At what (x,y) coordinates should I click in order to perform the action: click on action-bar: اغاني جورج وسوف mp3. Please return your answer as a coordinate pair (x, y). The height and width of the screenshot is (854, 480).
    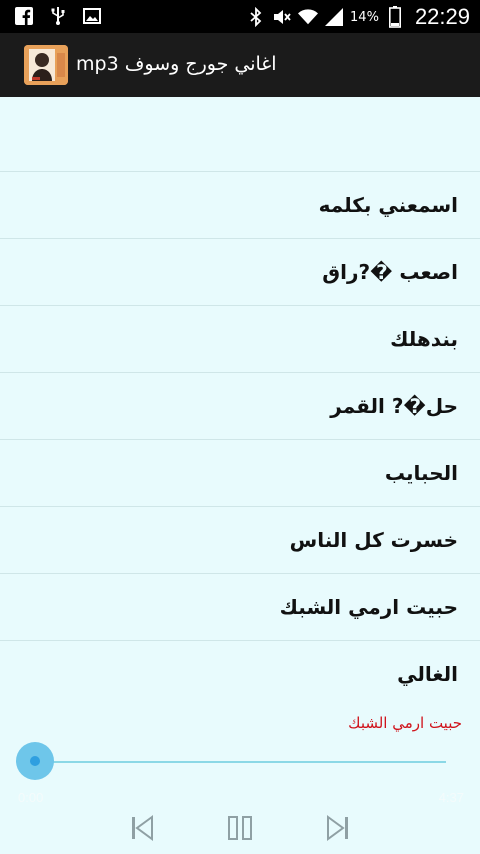
    Looking at the image, I should click on (240, 65).